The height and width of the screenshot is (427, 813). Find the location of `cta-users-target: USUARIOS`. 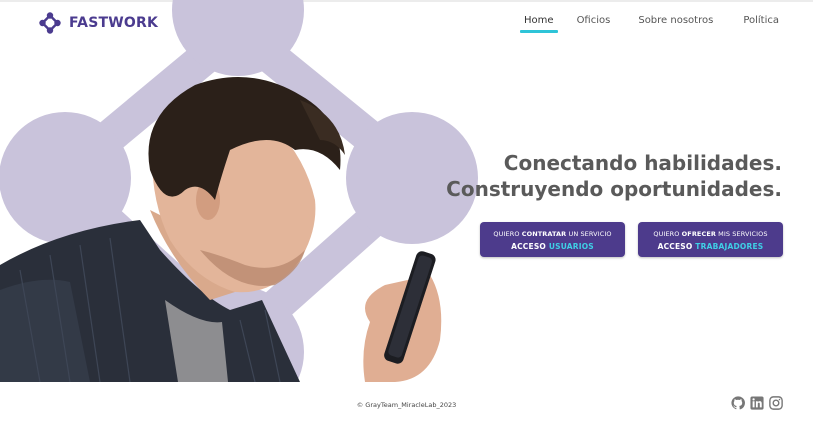

cta-users-target: USUARIOS is located at coordinates (571, 246).